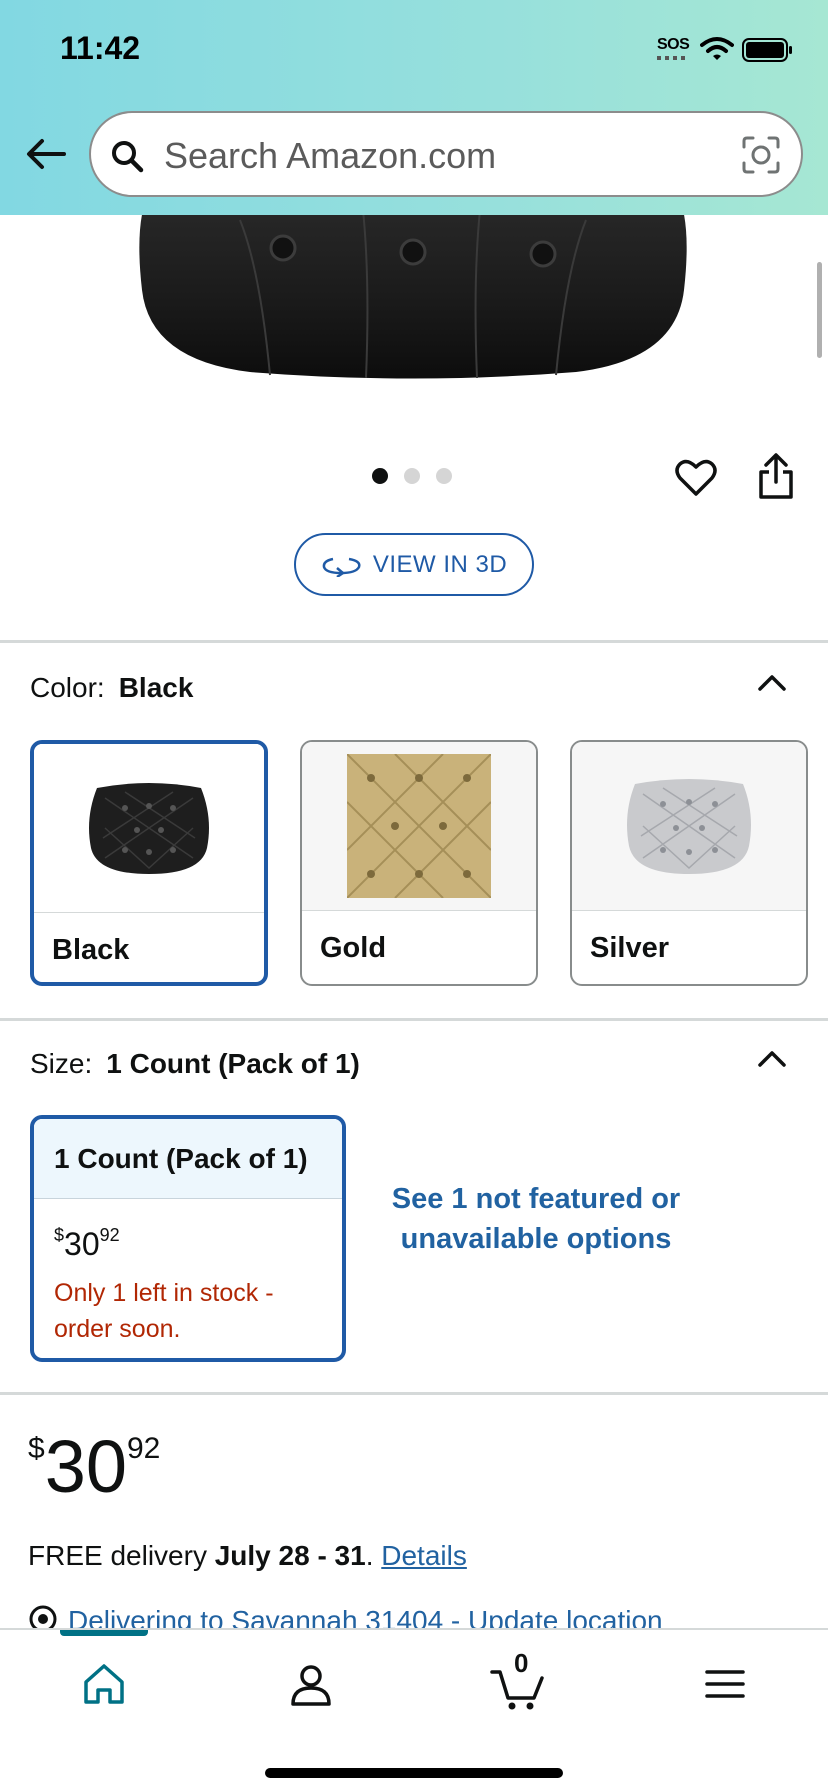 This screenshot has width=828, height=1792. What do you see at coordinates (188, 1159) in the screenshot?
I see `size-option-title: 1 Count (Pack of 1)` at bounding box center [188, 1159].